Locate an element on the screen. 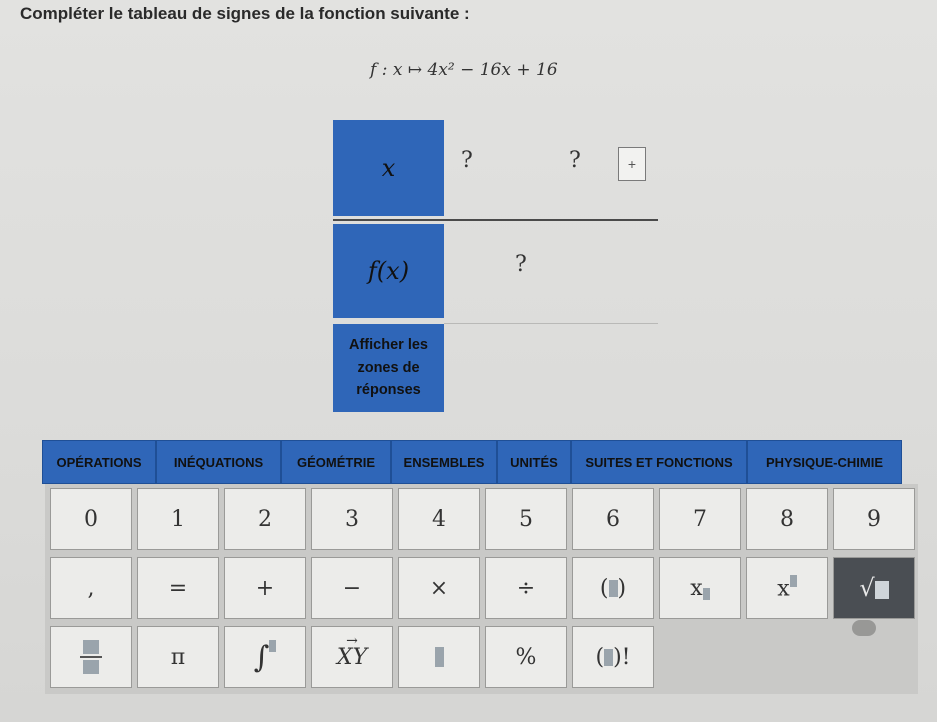 The image size is (937, 722). key-placeholder is located at coordinates (439, 657).